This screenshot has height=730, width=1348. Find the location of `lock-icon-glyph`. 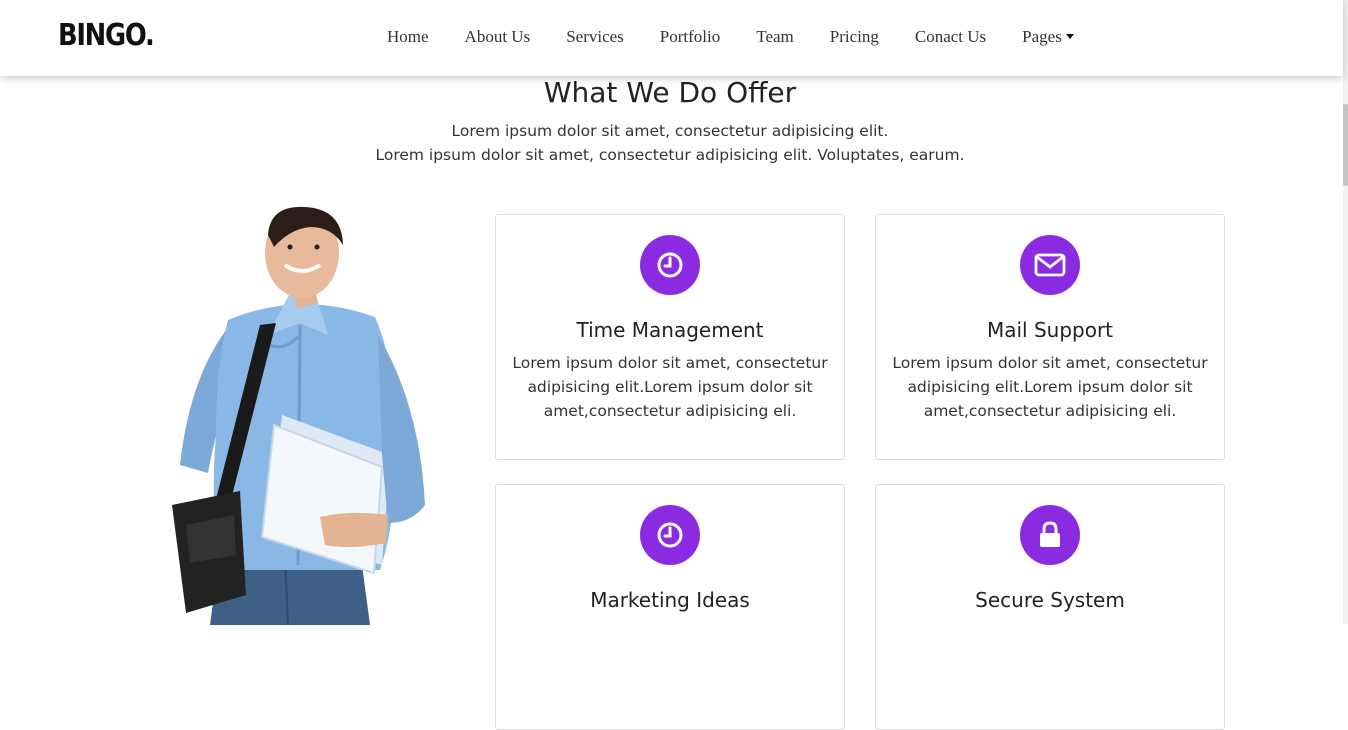

lock-icon-glyph is located at coordinates (1050, 534).